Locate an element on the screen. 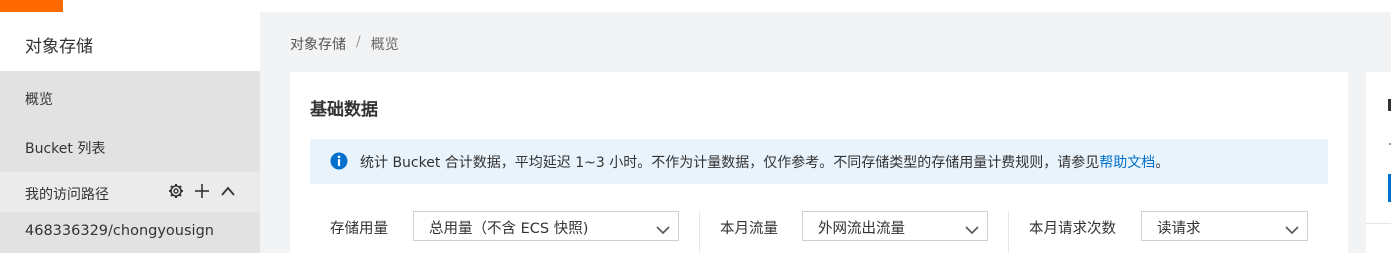 The image size is (1391, 253). help-doc-link: 帮助文档 is located at coordinates (1127, 163).